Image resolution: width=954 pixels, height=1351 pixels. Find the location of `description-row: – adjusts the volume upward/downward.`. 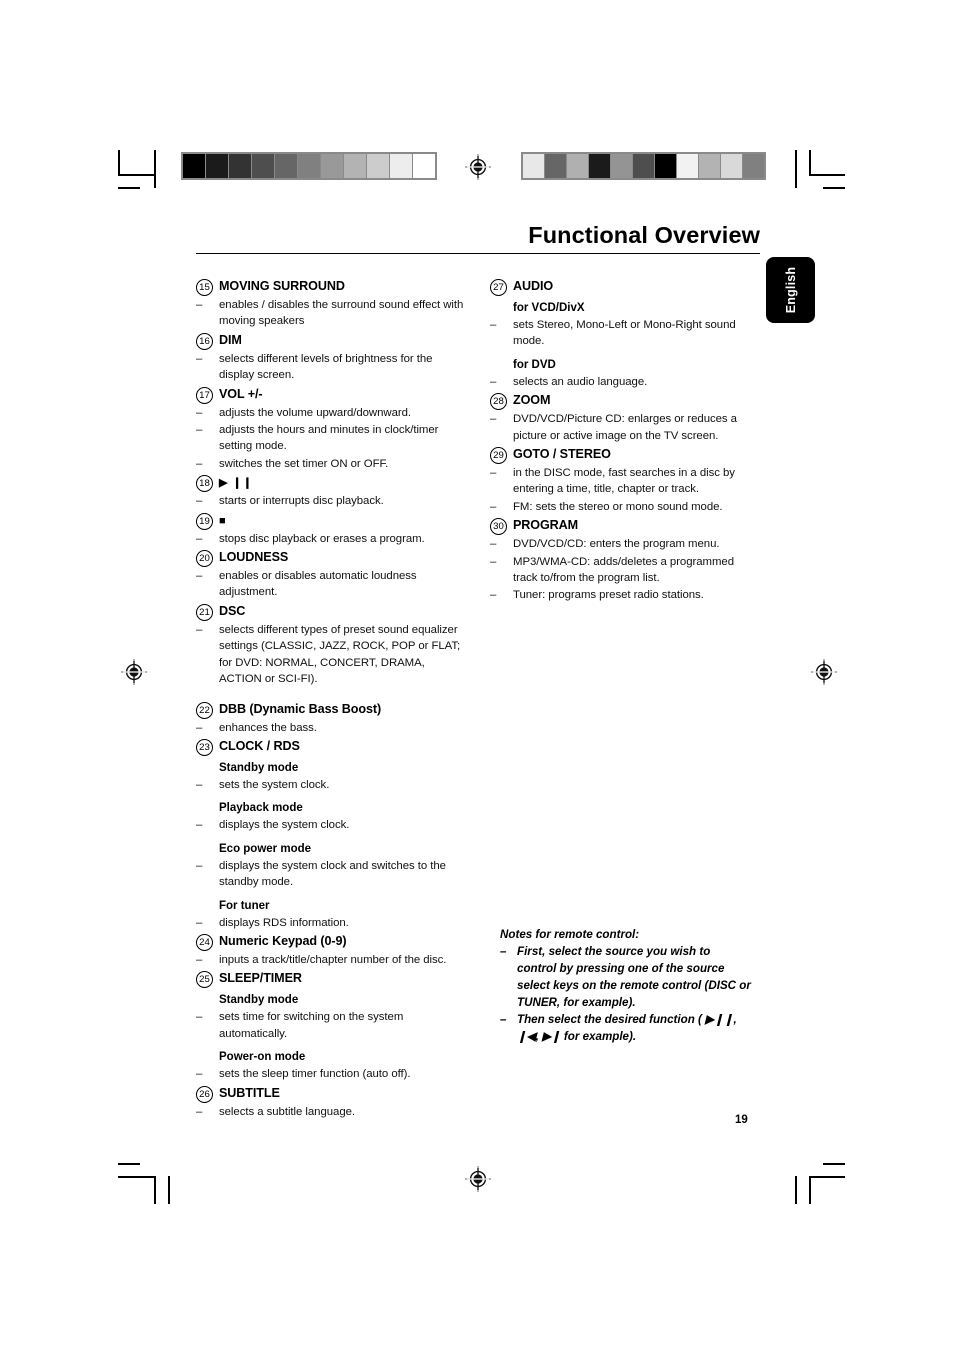

description-row: – adjusts the volume upward/downward. is located at coordinates (331, 413).